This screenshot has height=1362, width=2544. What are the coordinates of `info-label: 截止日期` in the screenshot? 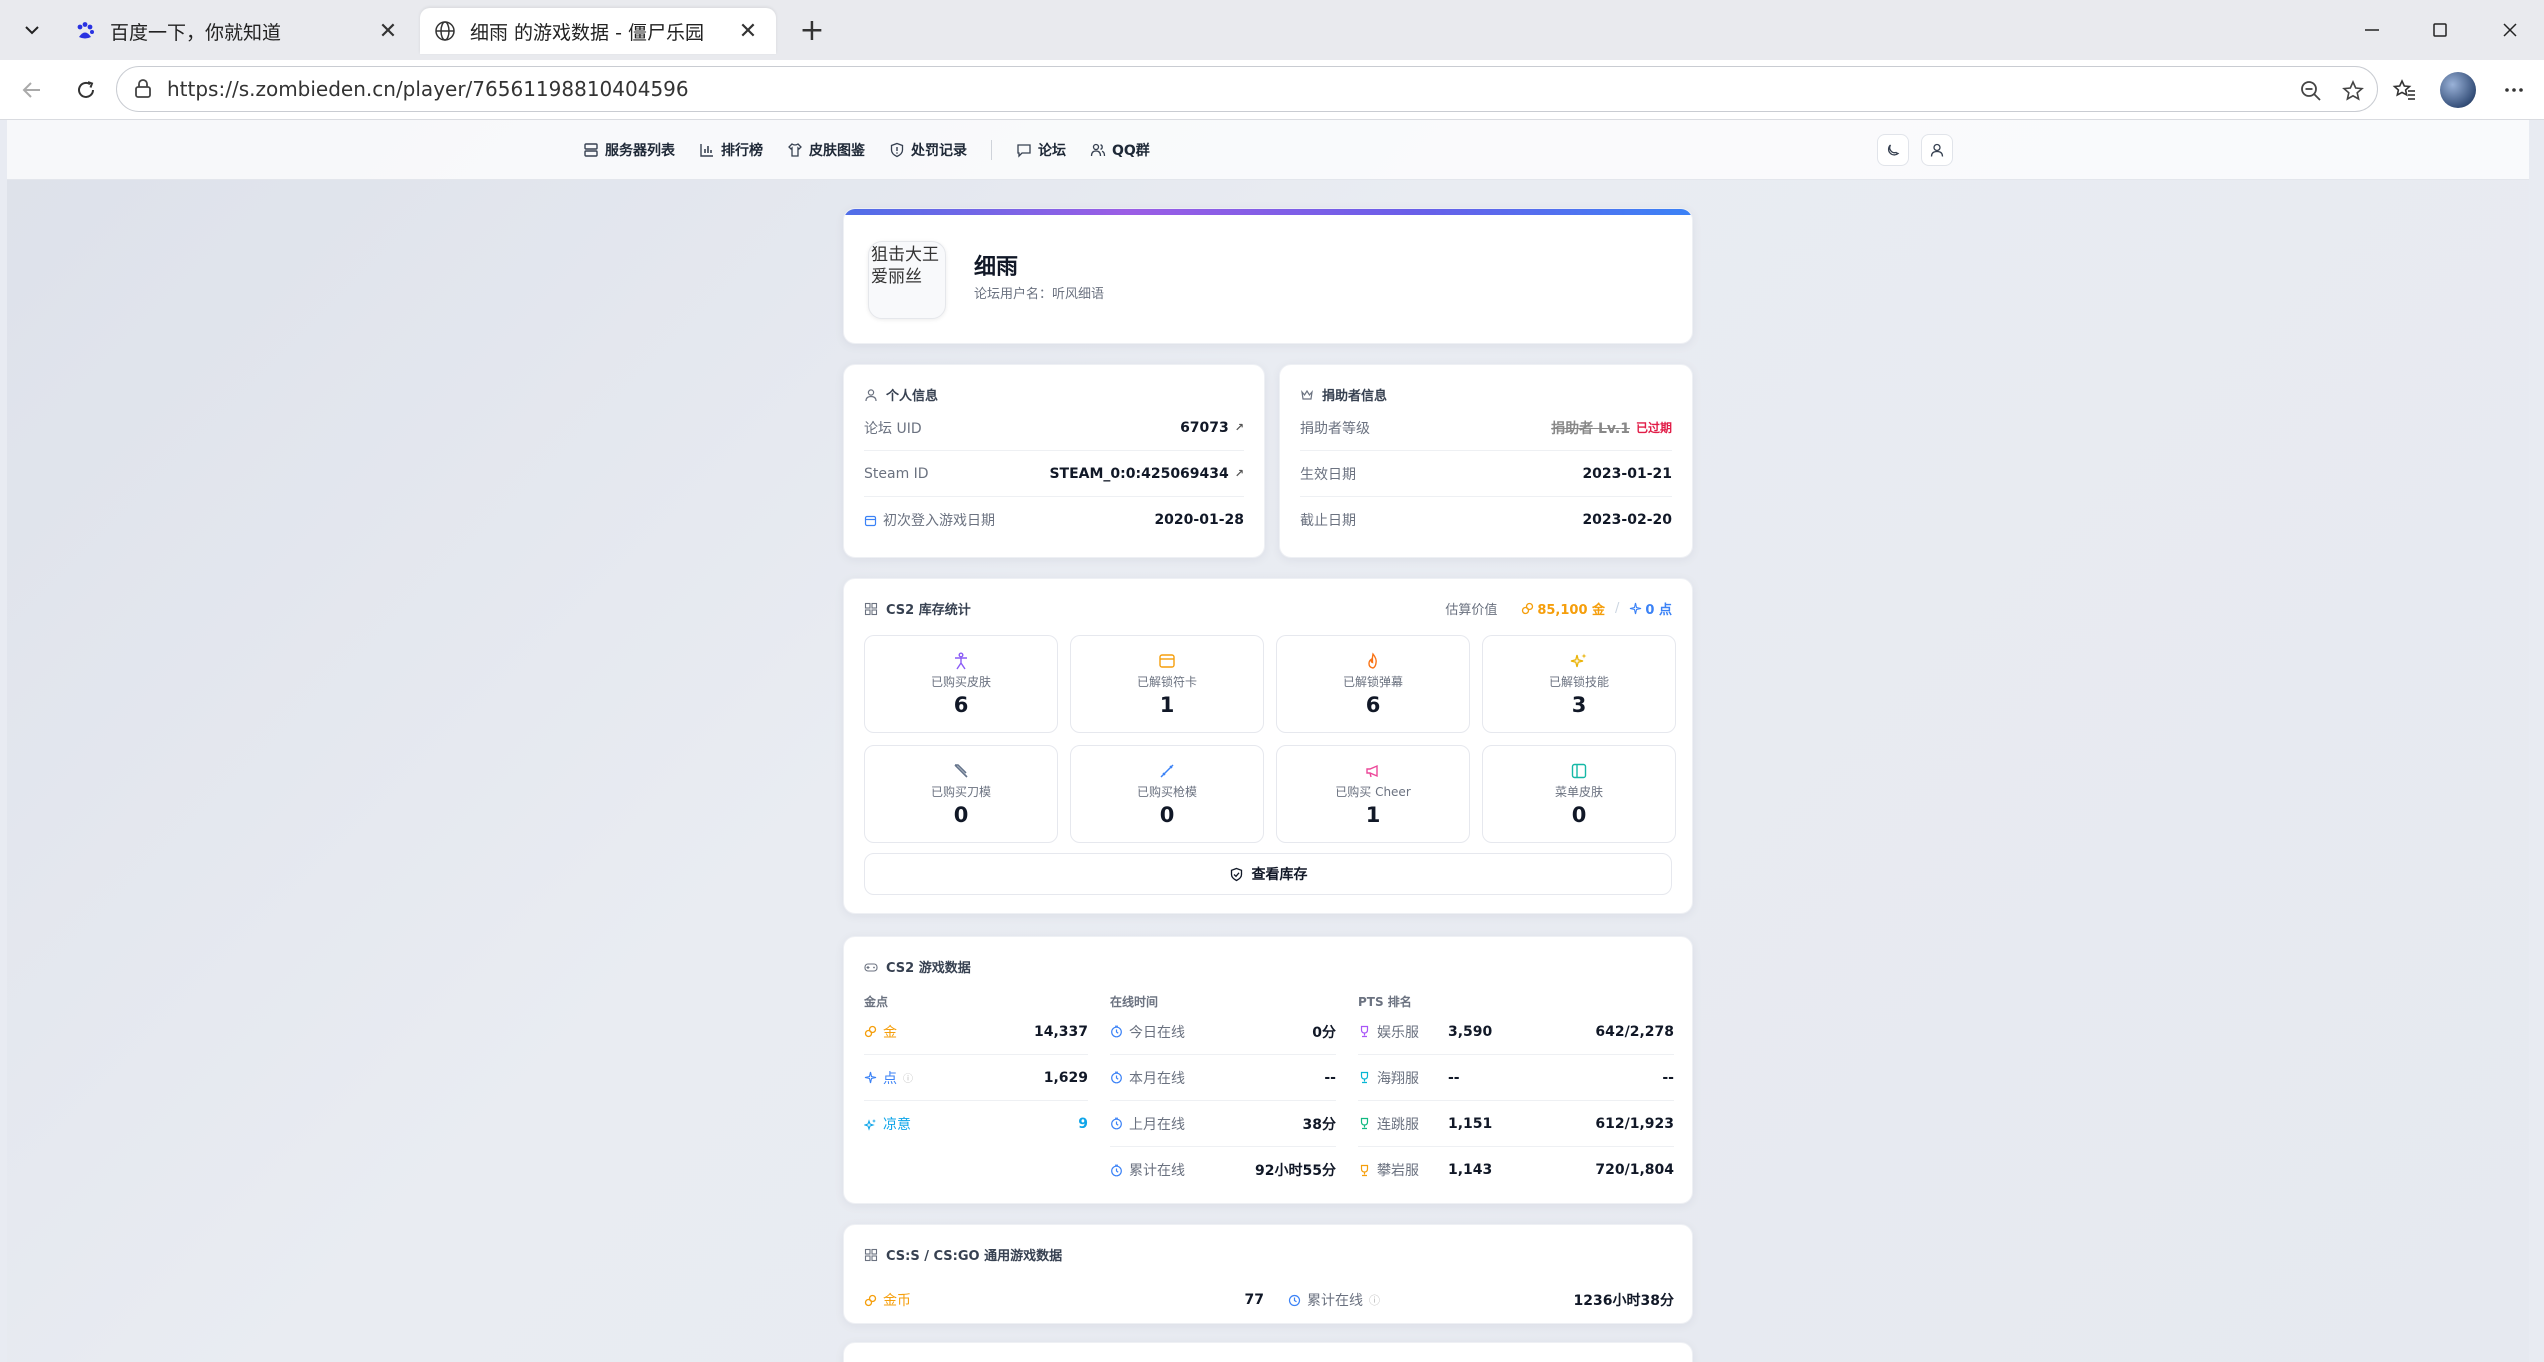 It's located at (1328, 521).